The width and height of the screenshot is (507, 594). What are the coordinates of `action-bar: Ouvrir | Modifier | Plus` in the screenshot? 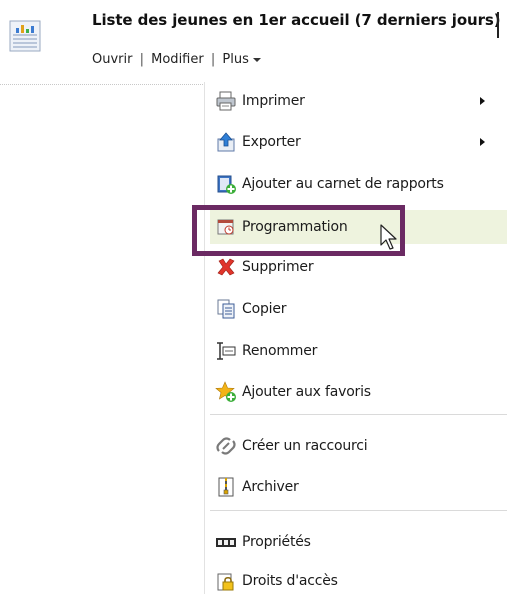 It's located at (176, 59).